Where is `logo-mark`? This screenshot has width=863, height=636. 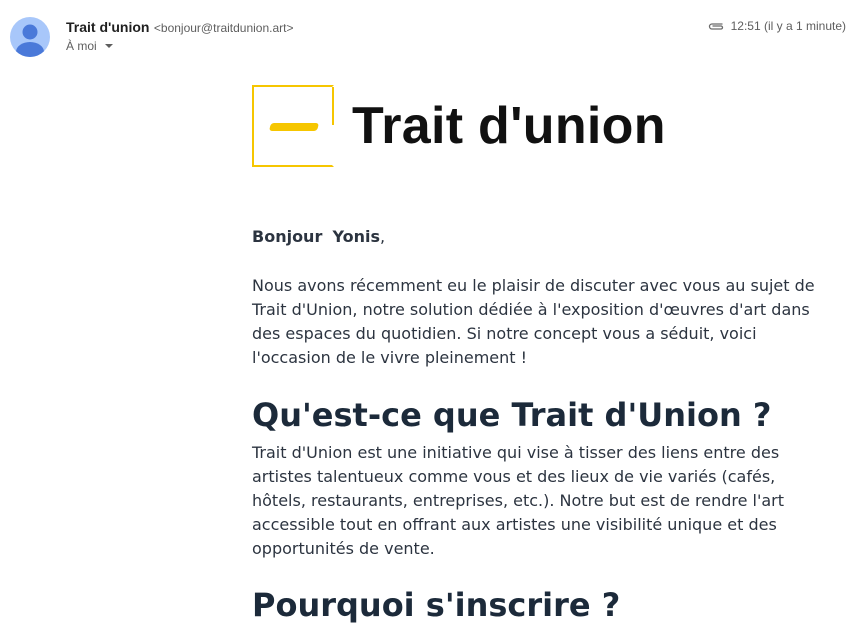
logo-mark is located at coordinates (293, 126).